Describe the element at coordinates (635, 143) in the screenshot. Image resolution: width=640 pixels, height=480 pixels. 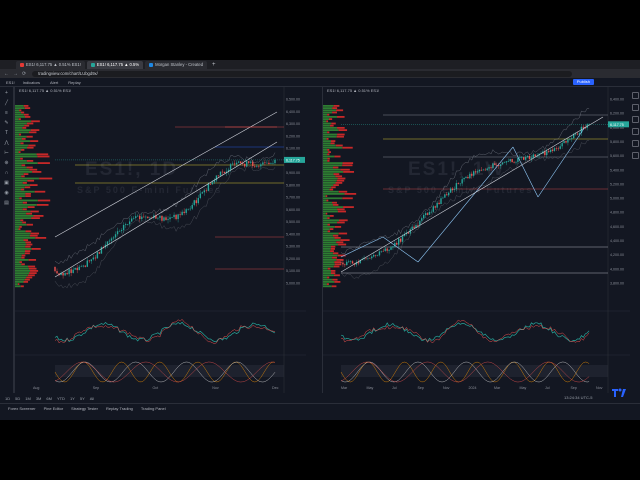
I see `chat-icon` at that location.